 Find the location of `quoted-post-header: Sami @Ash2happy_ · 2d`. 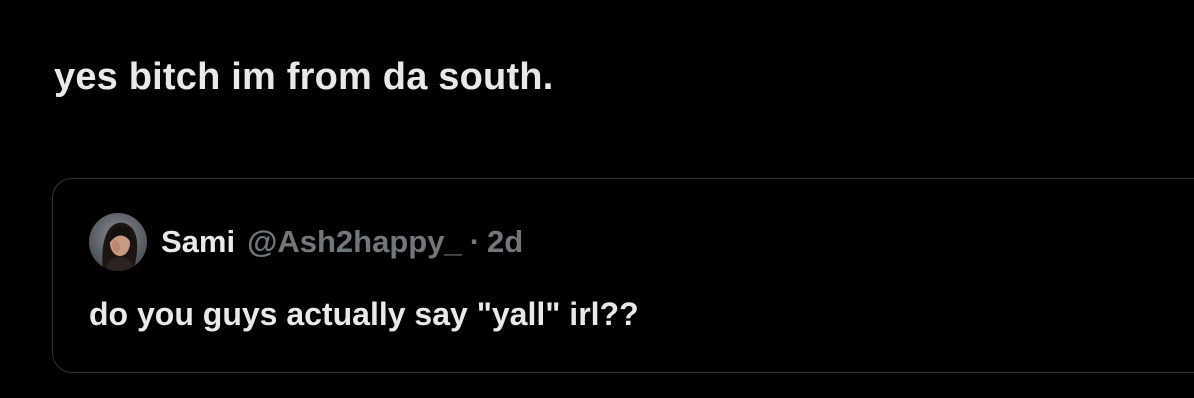

quoted-post-header: Sami @Ash2happy_ · 2d is located at coordinates (306, 242).